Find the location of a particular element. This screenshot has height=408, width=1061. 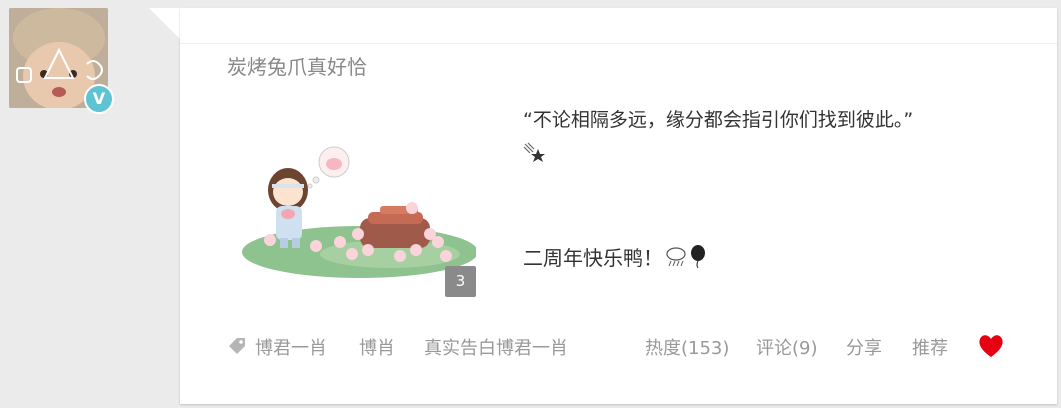

like-heart-icon is located at coordinates (991, 346).